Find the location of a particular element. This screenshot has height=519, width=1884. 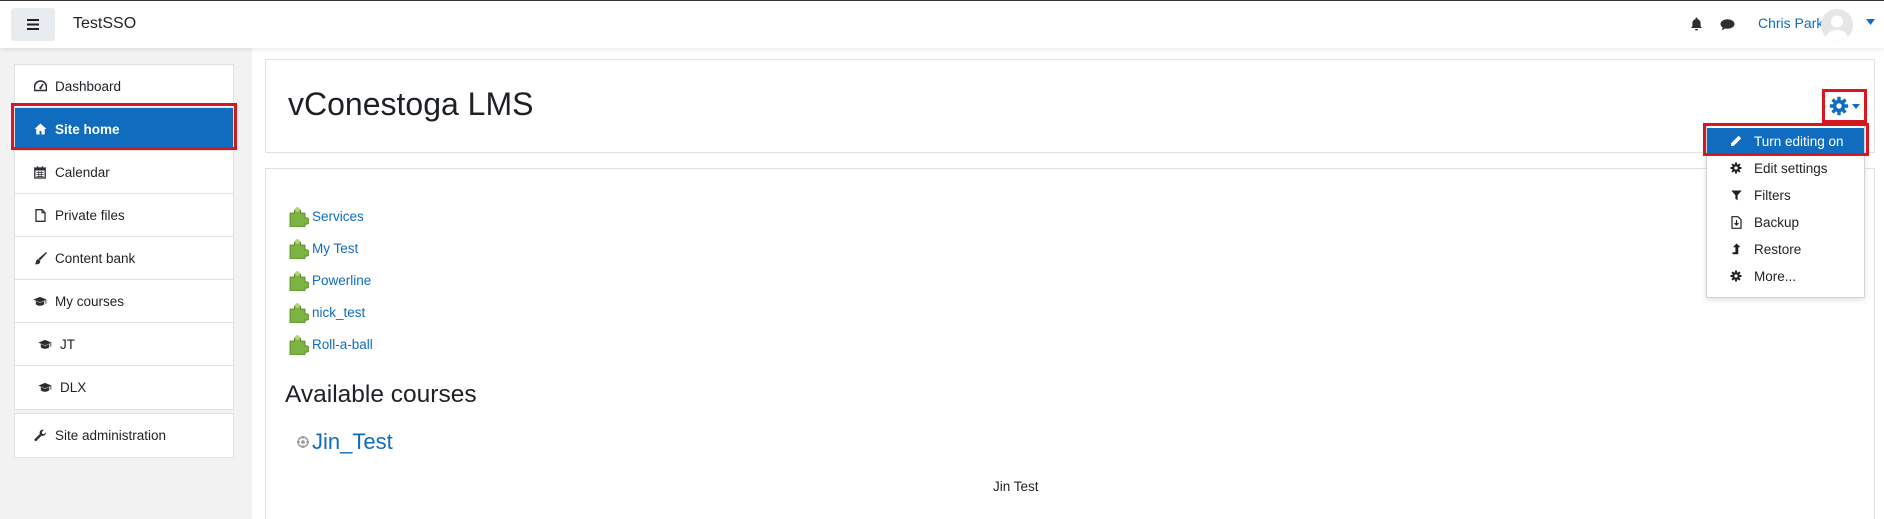

sidebar-item-label: Site administration is located at coordinates (111, 435).